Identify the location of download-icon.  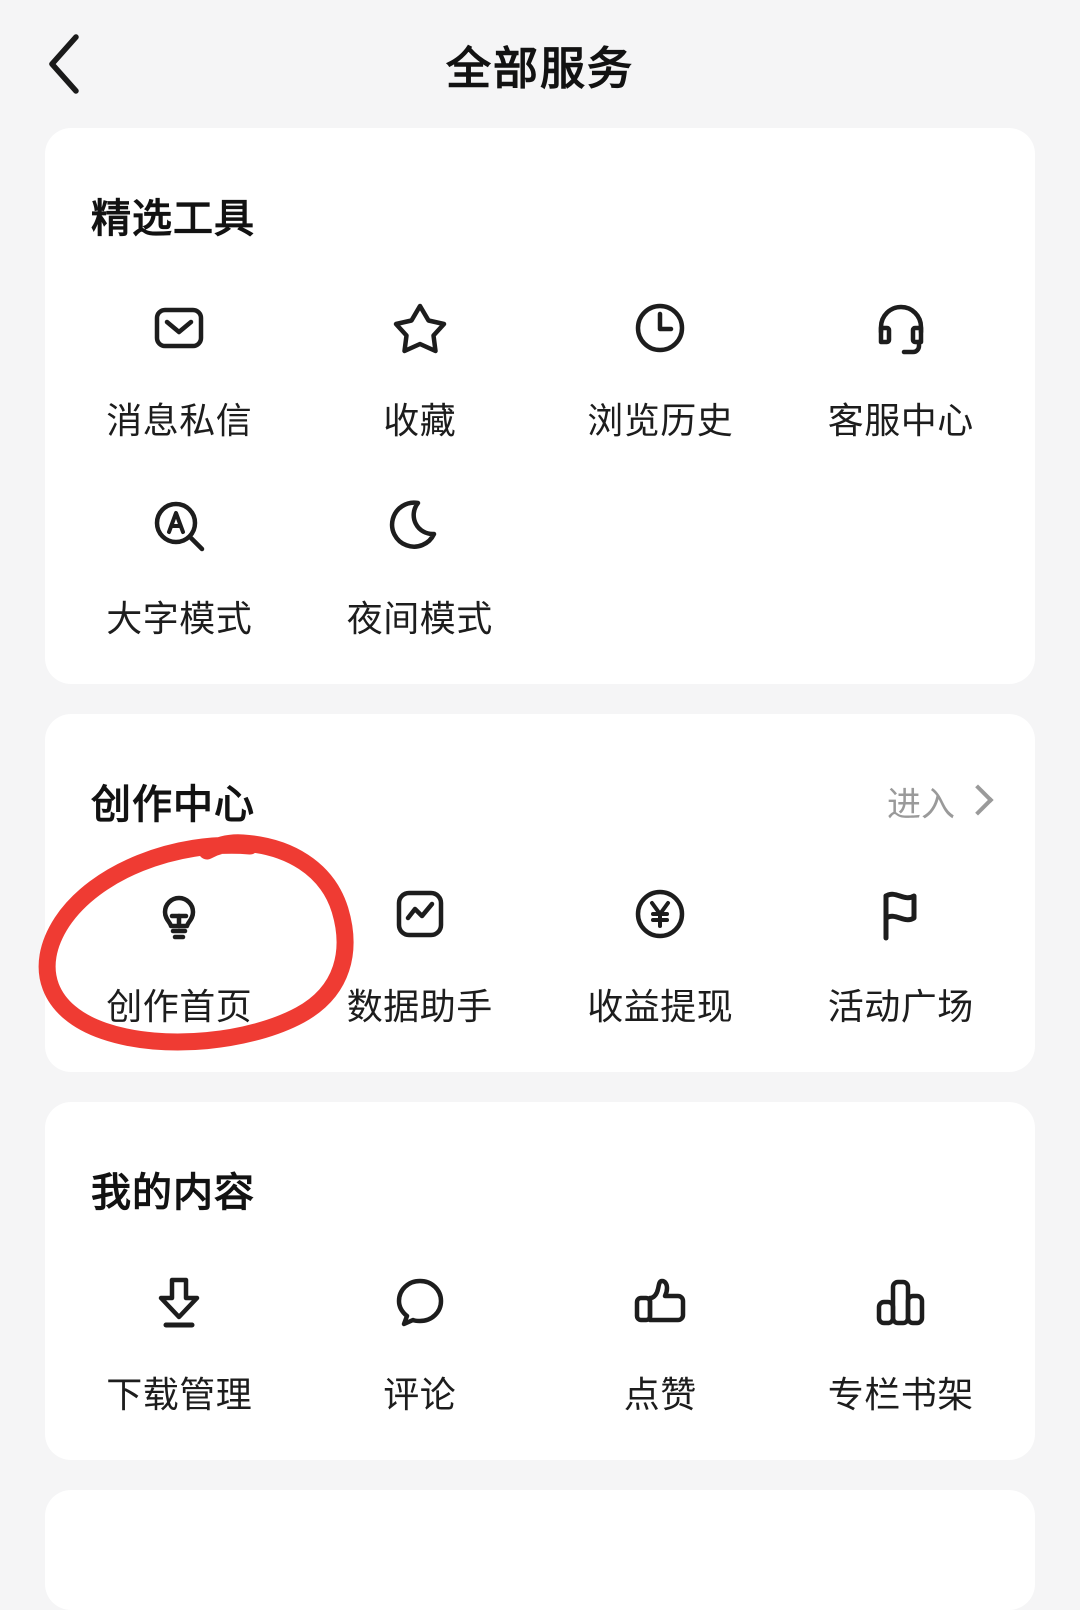
(179, 1302).